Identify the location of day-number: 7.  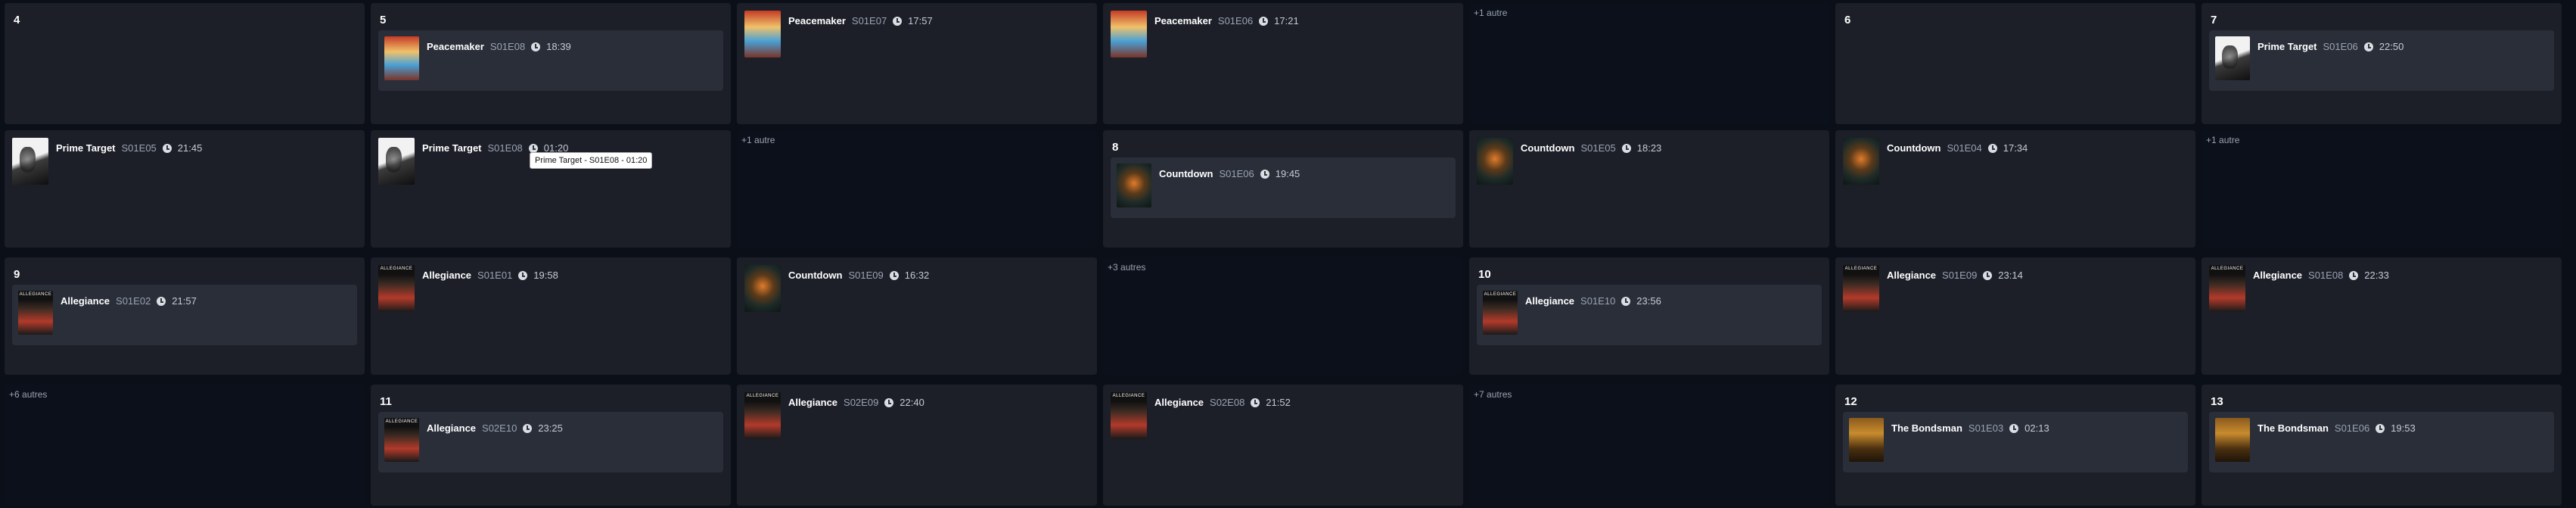
(2214, 20).